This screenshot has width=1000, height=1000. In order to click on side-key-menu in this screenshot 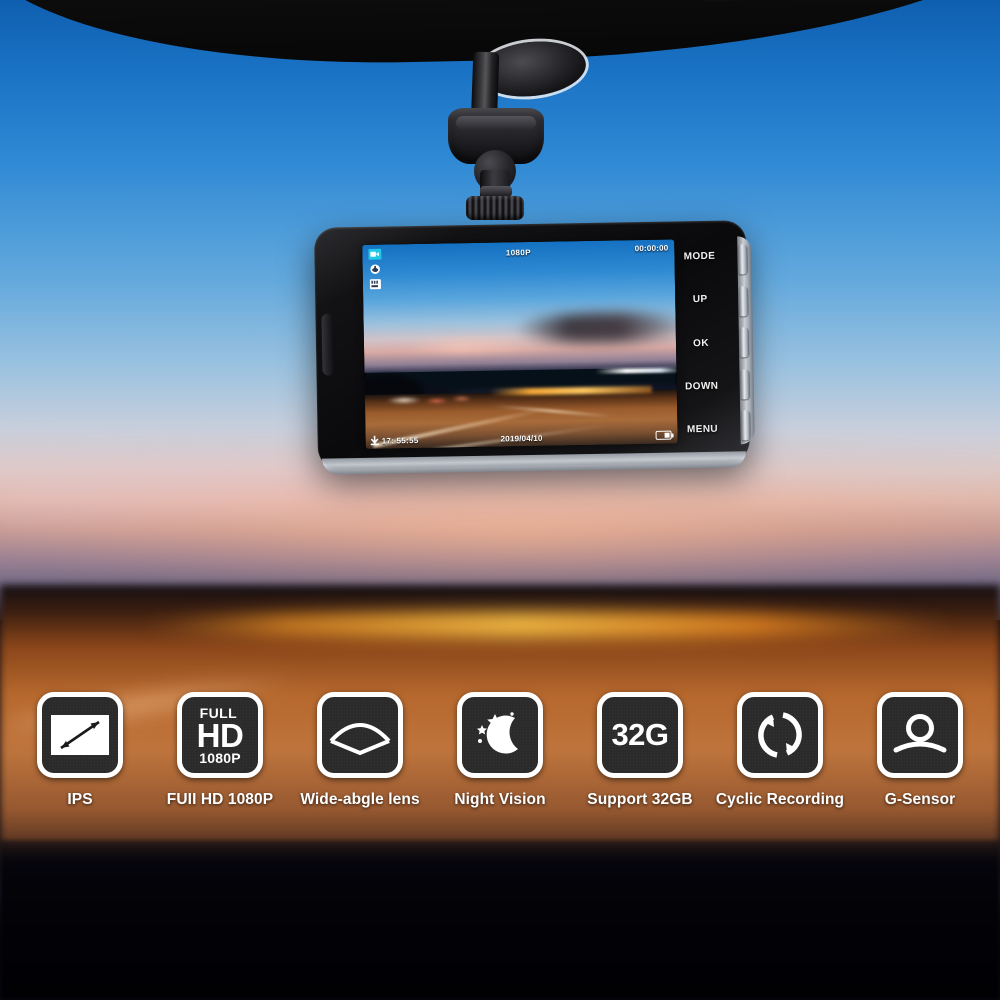, I will do `click(746, 425)`.